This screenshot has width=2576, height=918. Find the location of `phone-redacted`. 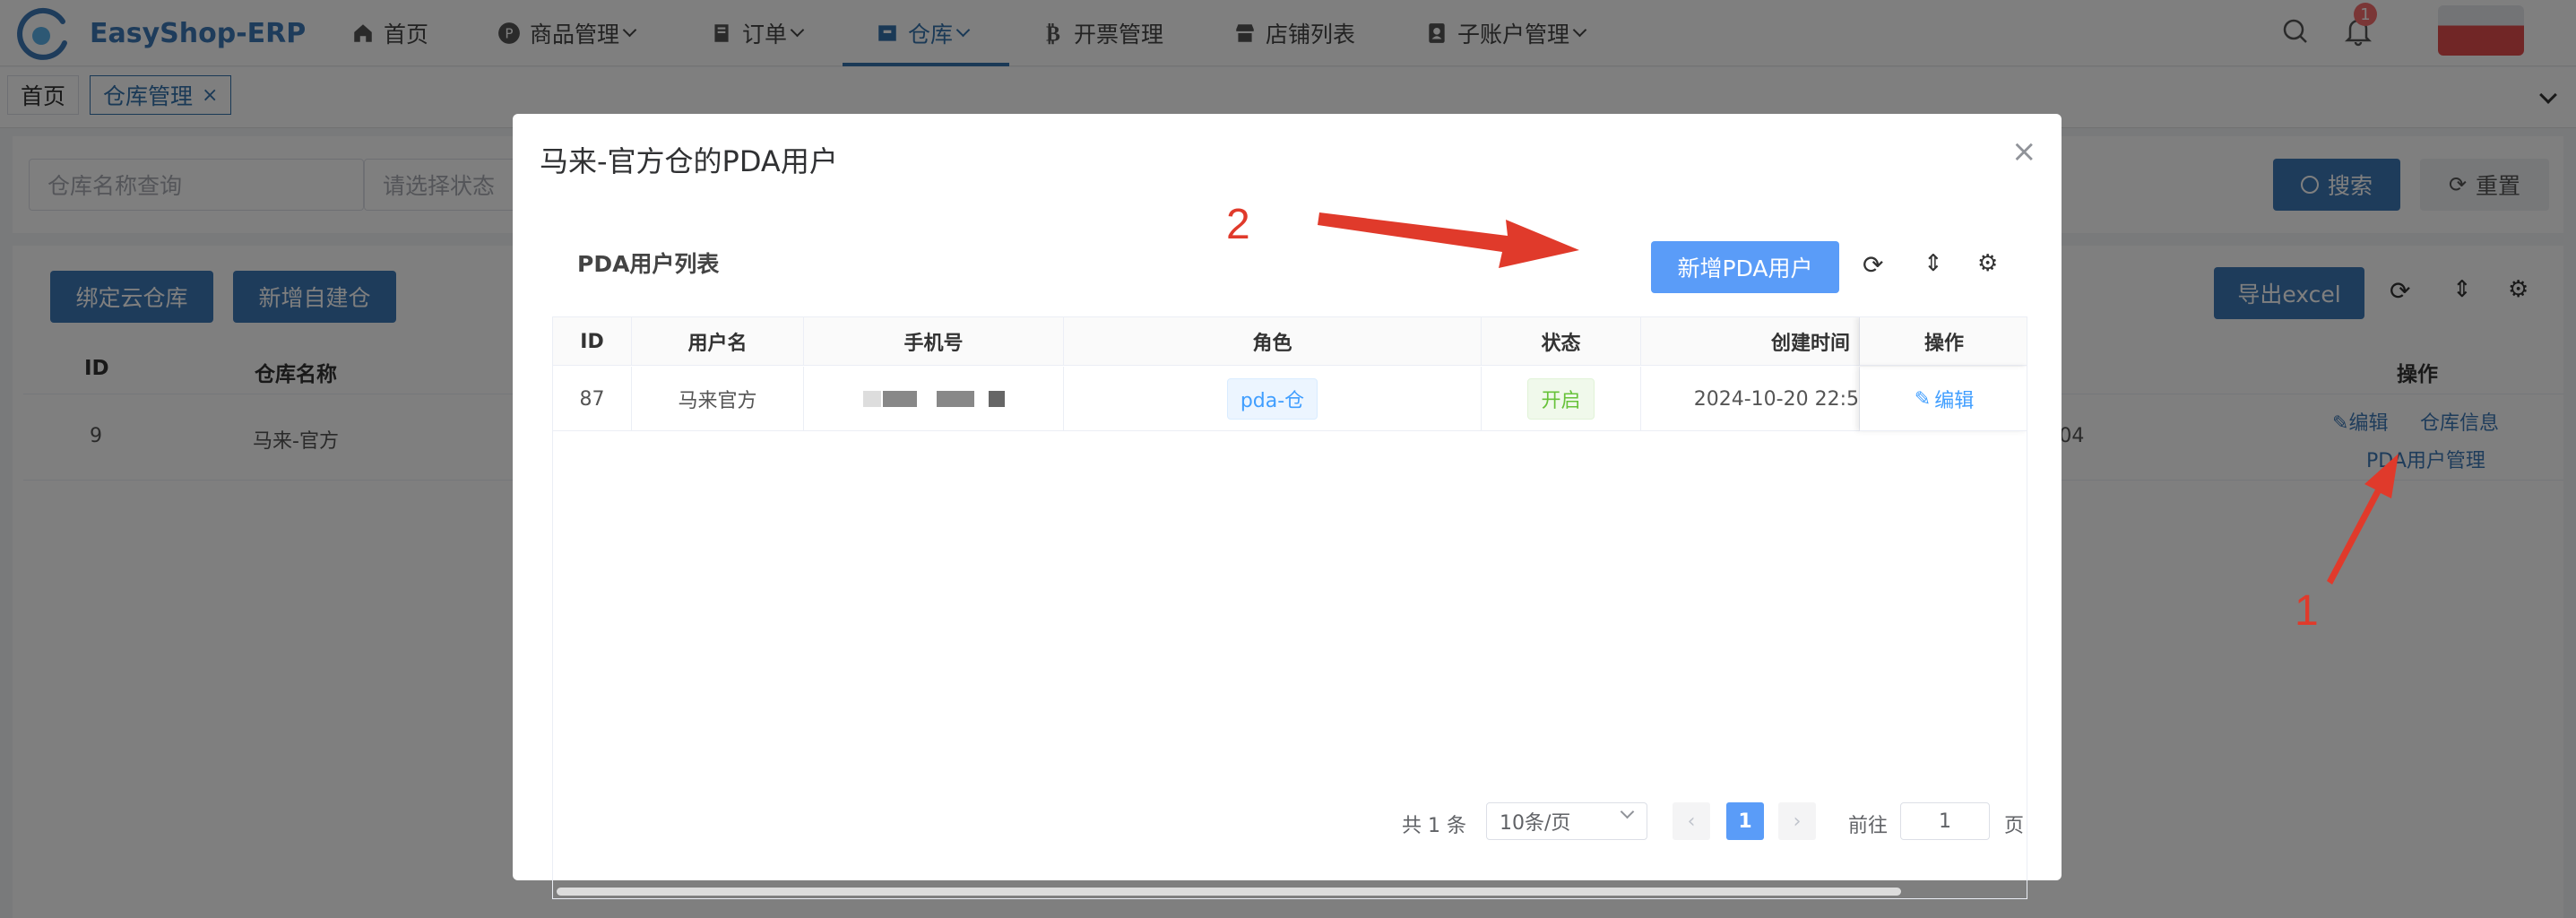

phone-redacted is located at coordinates (934, 399).